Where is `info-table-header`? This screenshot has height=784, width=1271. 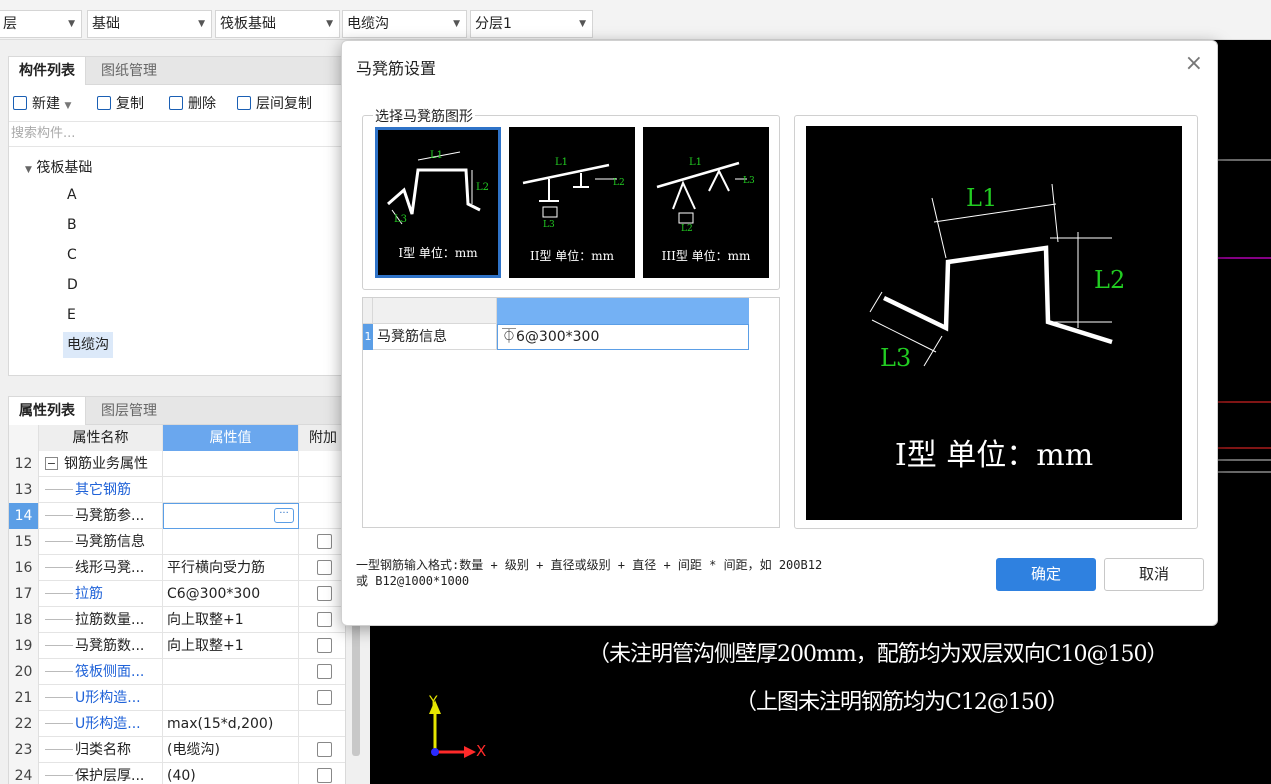
info-table-header is located at coordinates (556, 311).